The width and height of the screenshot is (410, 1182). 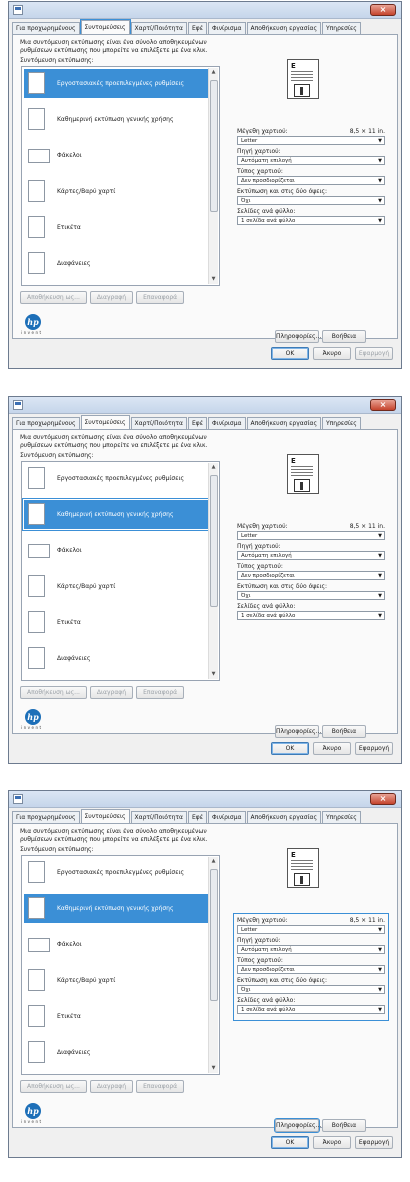 What do you see at coordinates (367, 131) in the screenshot?
I see `paper-size-dims: 8,5 × 11 in.` at bounding box center [367, 131].